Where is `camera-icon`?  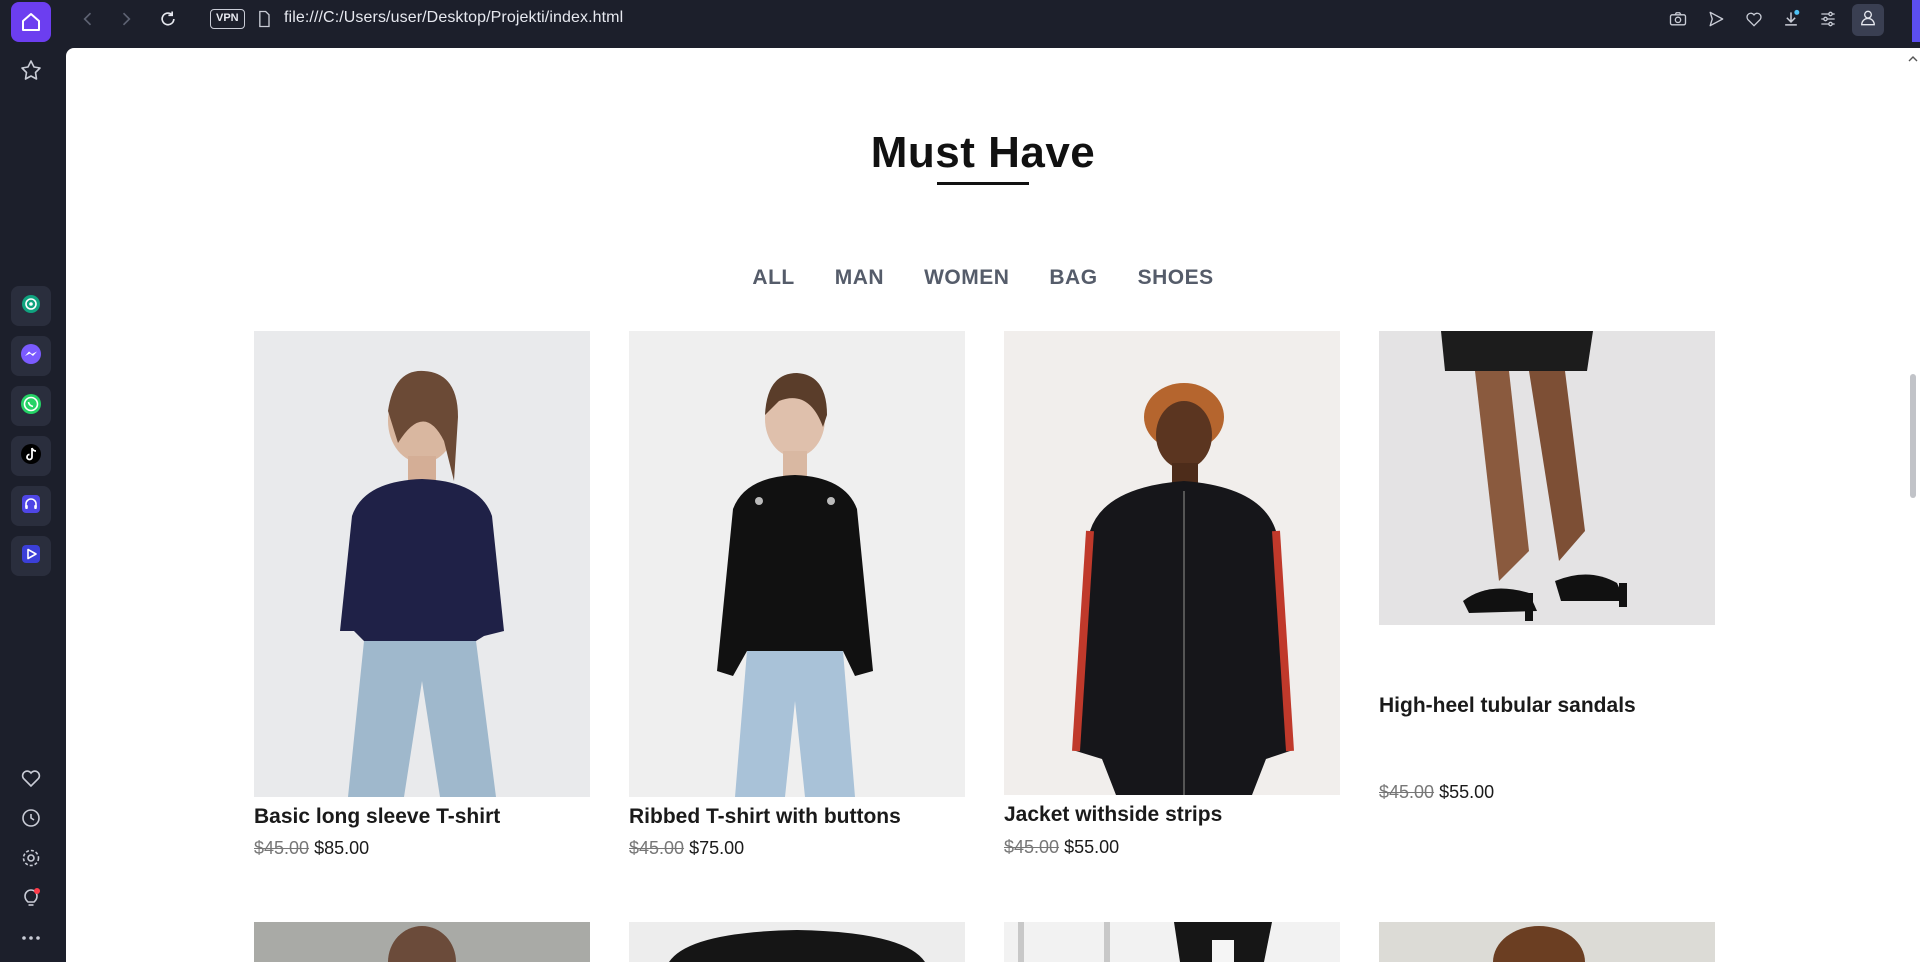 camera-icon is located at coordinates (1678, 21).